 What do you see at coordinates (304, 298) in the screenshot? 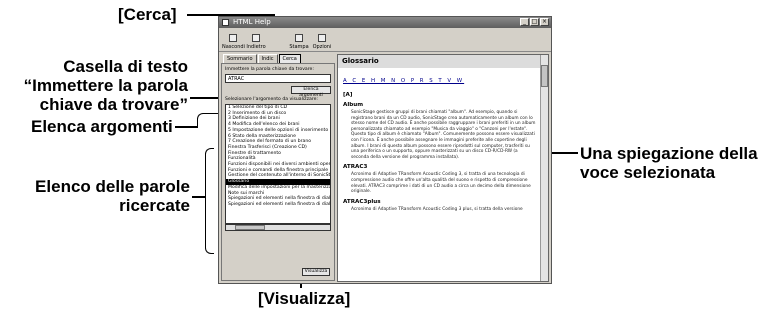
I see `callout-visualizza: [Visualizza]` at bounding box center [304, 298].